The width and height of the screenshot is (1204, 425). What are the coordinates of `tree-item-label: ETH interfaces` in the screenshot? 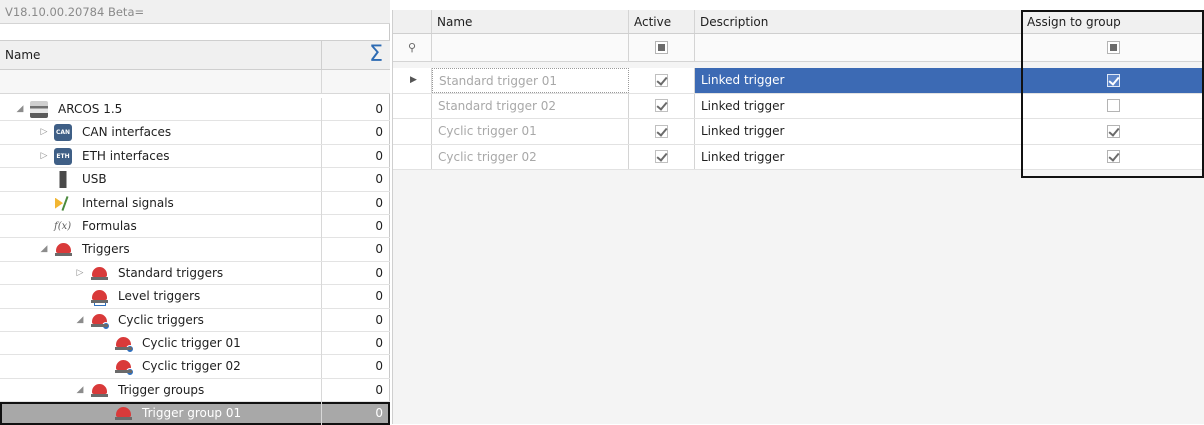 It's located at (126, 155).